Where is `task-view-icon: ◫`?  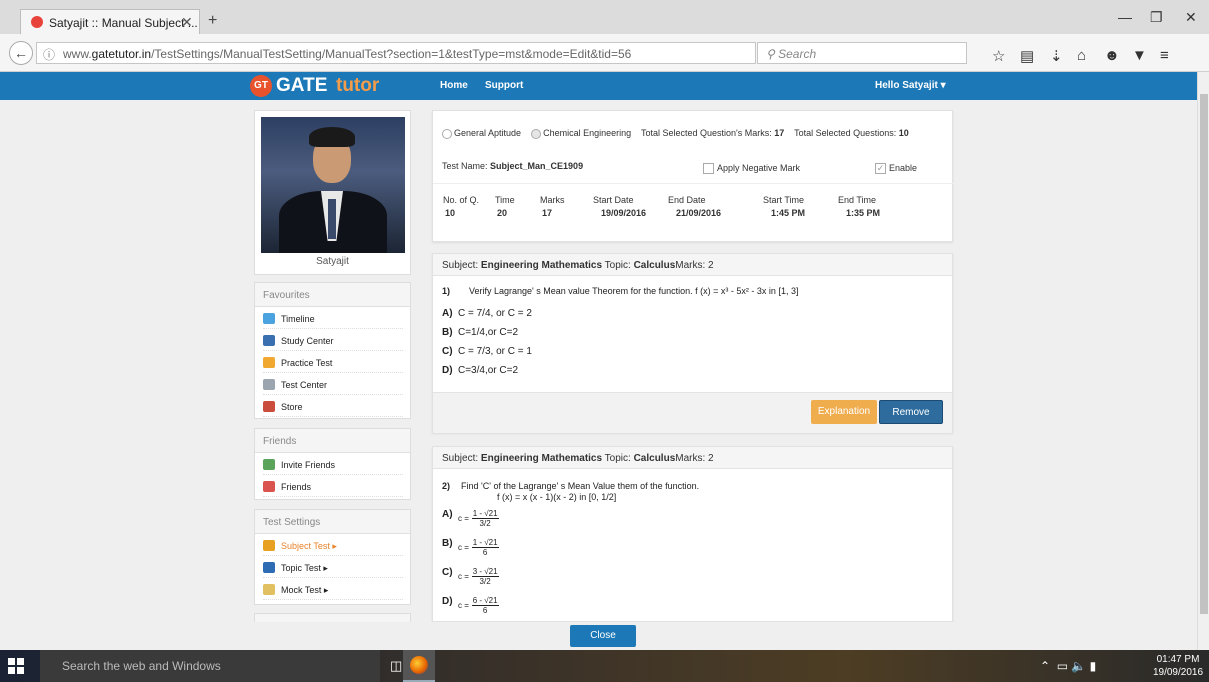
task-view-icon: ◫ is located at coordinates (396, 666).